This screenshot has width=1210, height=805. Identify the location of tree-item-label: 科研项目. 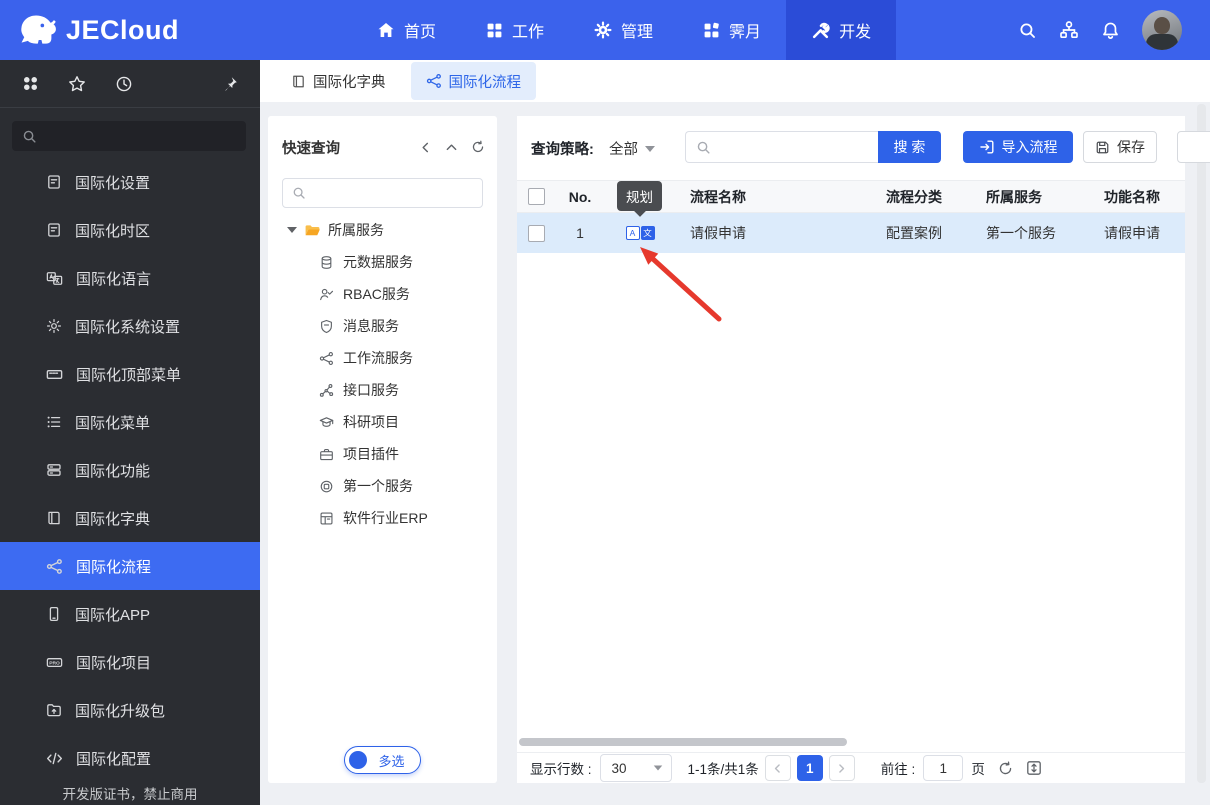
(371, 422).